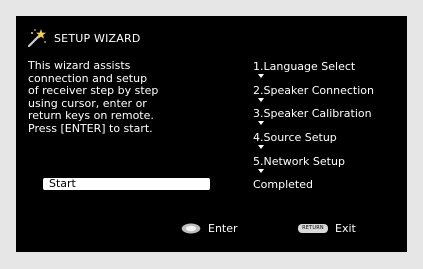 Image resolution: width=423 pixels, height=269 pixels. Describe the element at coordinates (313, 90) in the screenshot. I see `step-label: 2.Speaker Connection` at that location.